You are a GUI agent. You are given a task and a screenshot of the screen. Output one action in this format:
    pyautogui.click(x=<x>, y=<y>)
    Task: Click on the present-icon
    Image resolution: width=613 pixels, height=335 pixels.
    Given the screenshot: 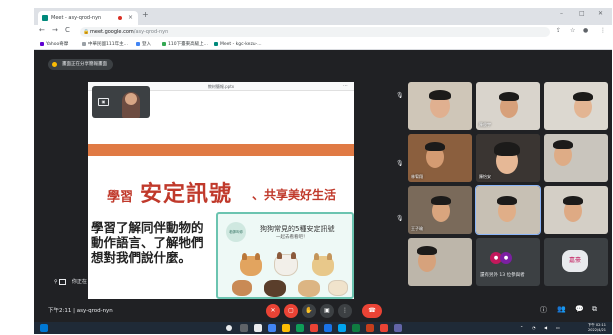 What is the action you would take?
    pyautogui.click(x=54, y=64)
    